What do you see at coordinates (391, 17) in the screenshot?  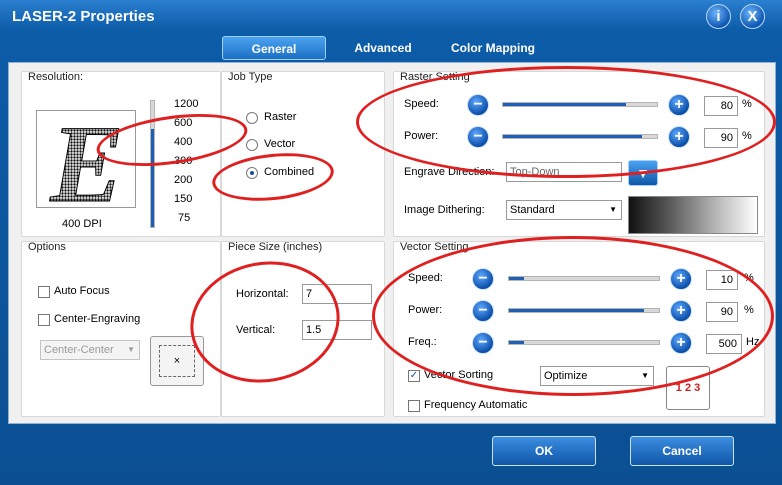 I see `title-bar: LASER-2 Properties i X` at bounding box center [391, 17].